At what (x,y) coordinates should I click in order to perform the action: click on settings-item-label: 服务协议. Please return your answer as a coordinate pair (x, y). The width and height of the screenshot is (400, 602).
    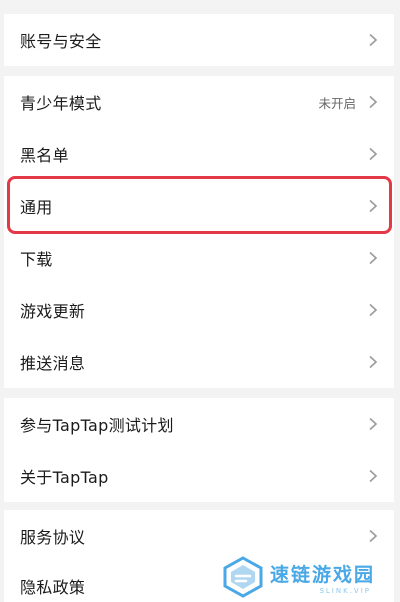
    Looking at the image, I should click on (53, 537).